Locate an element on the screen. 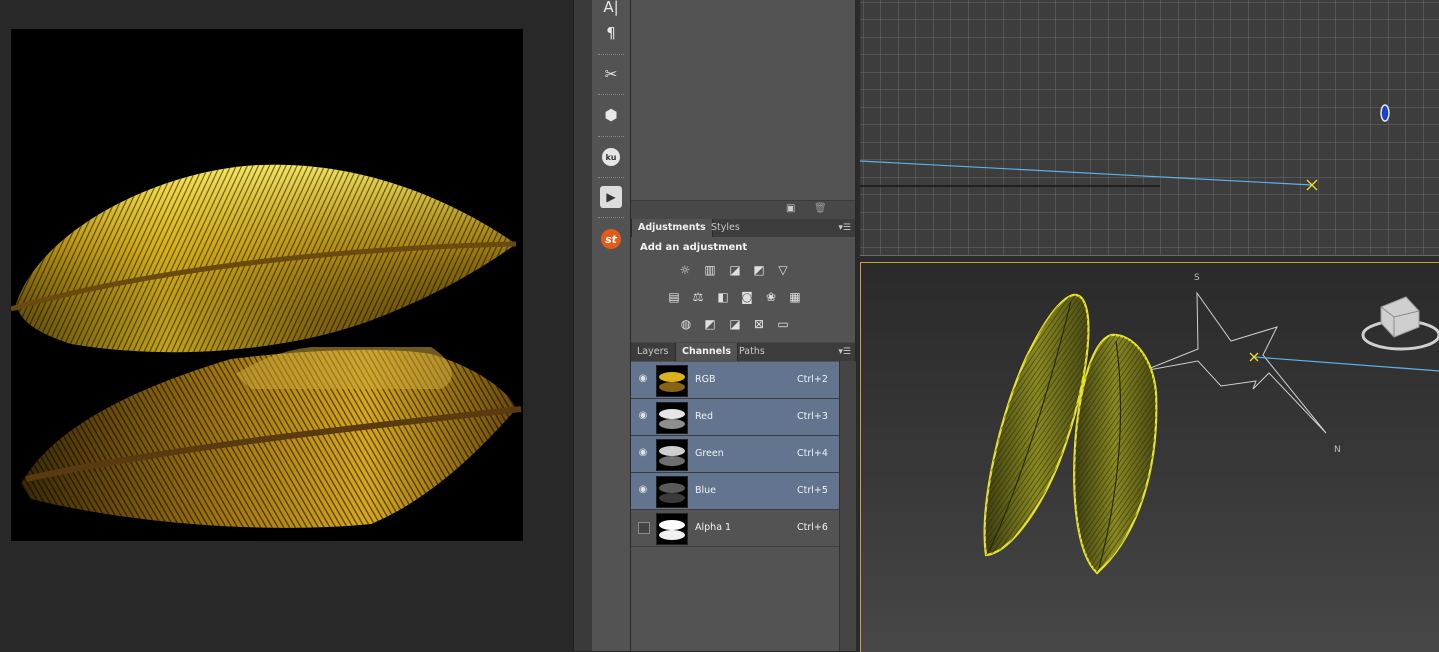 This screenshot has width=1439, height=652. channel-name: RGB is located at coordinates (705, 379).